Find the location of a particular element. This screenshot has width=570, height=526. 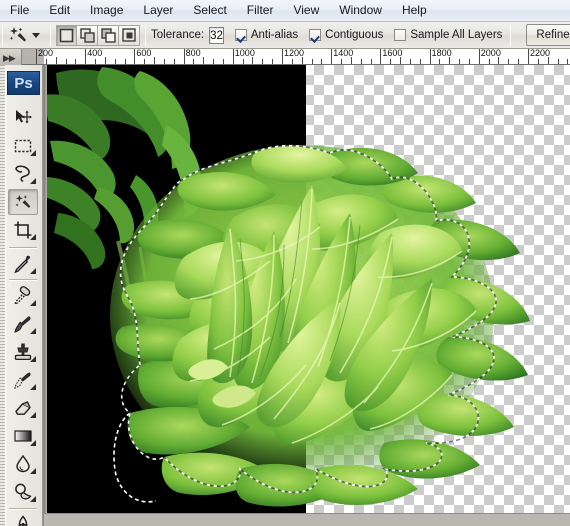

crop-tool is located at coordinates (23, 230).